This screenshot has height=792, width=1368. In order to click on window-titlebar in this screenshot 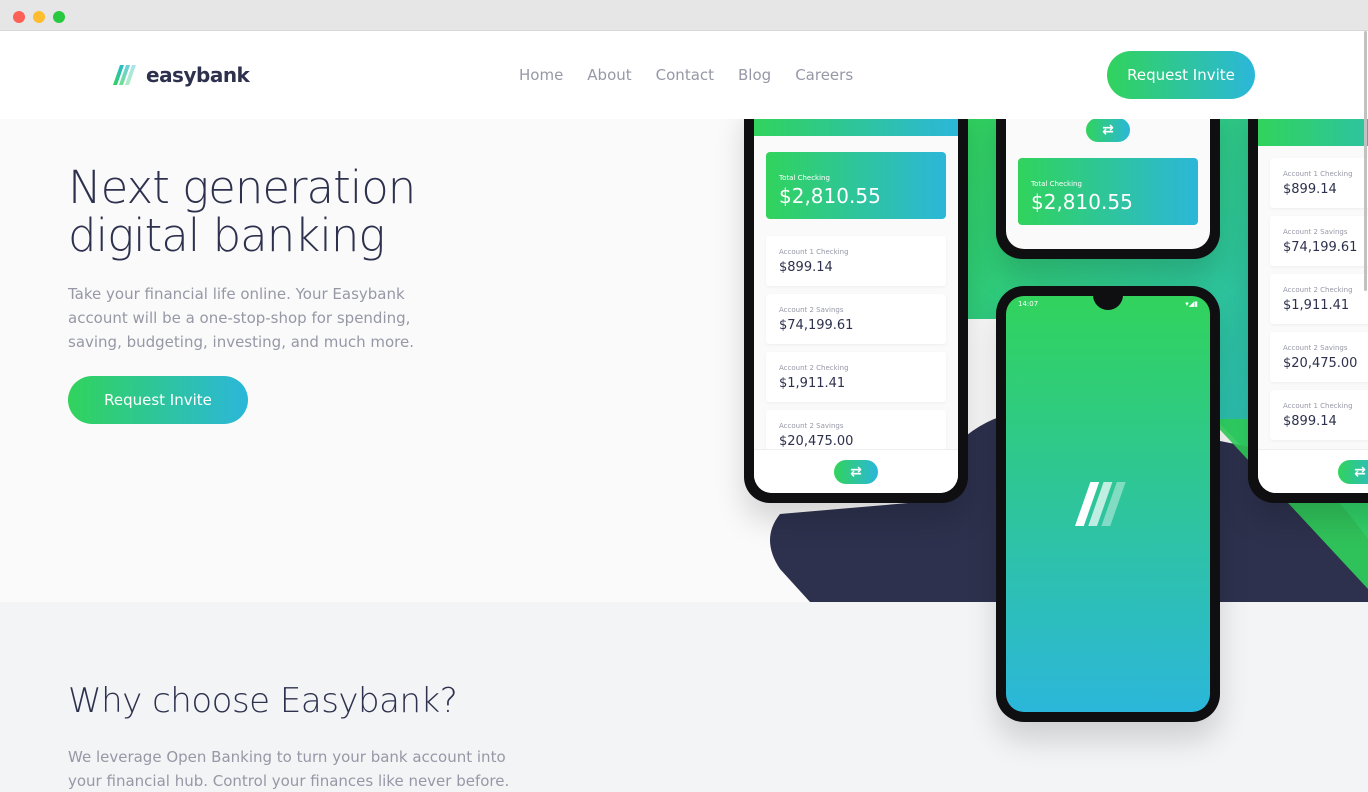, I will do `click(684, 15)`.